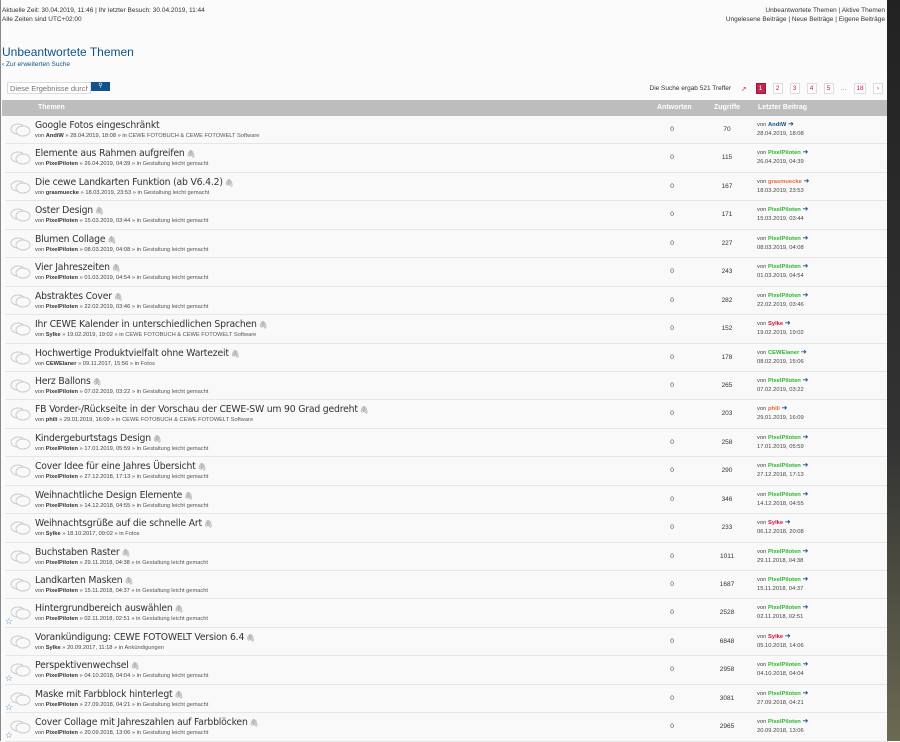 The image size is (900, 742). Describe the element at coordinates (878, 88) in the screenshot. I see `next-page-button: ›` at that location.